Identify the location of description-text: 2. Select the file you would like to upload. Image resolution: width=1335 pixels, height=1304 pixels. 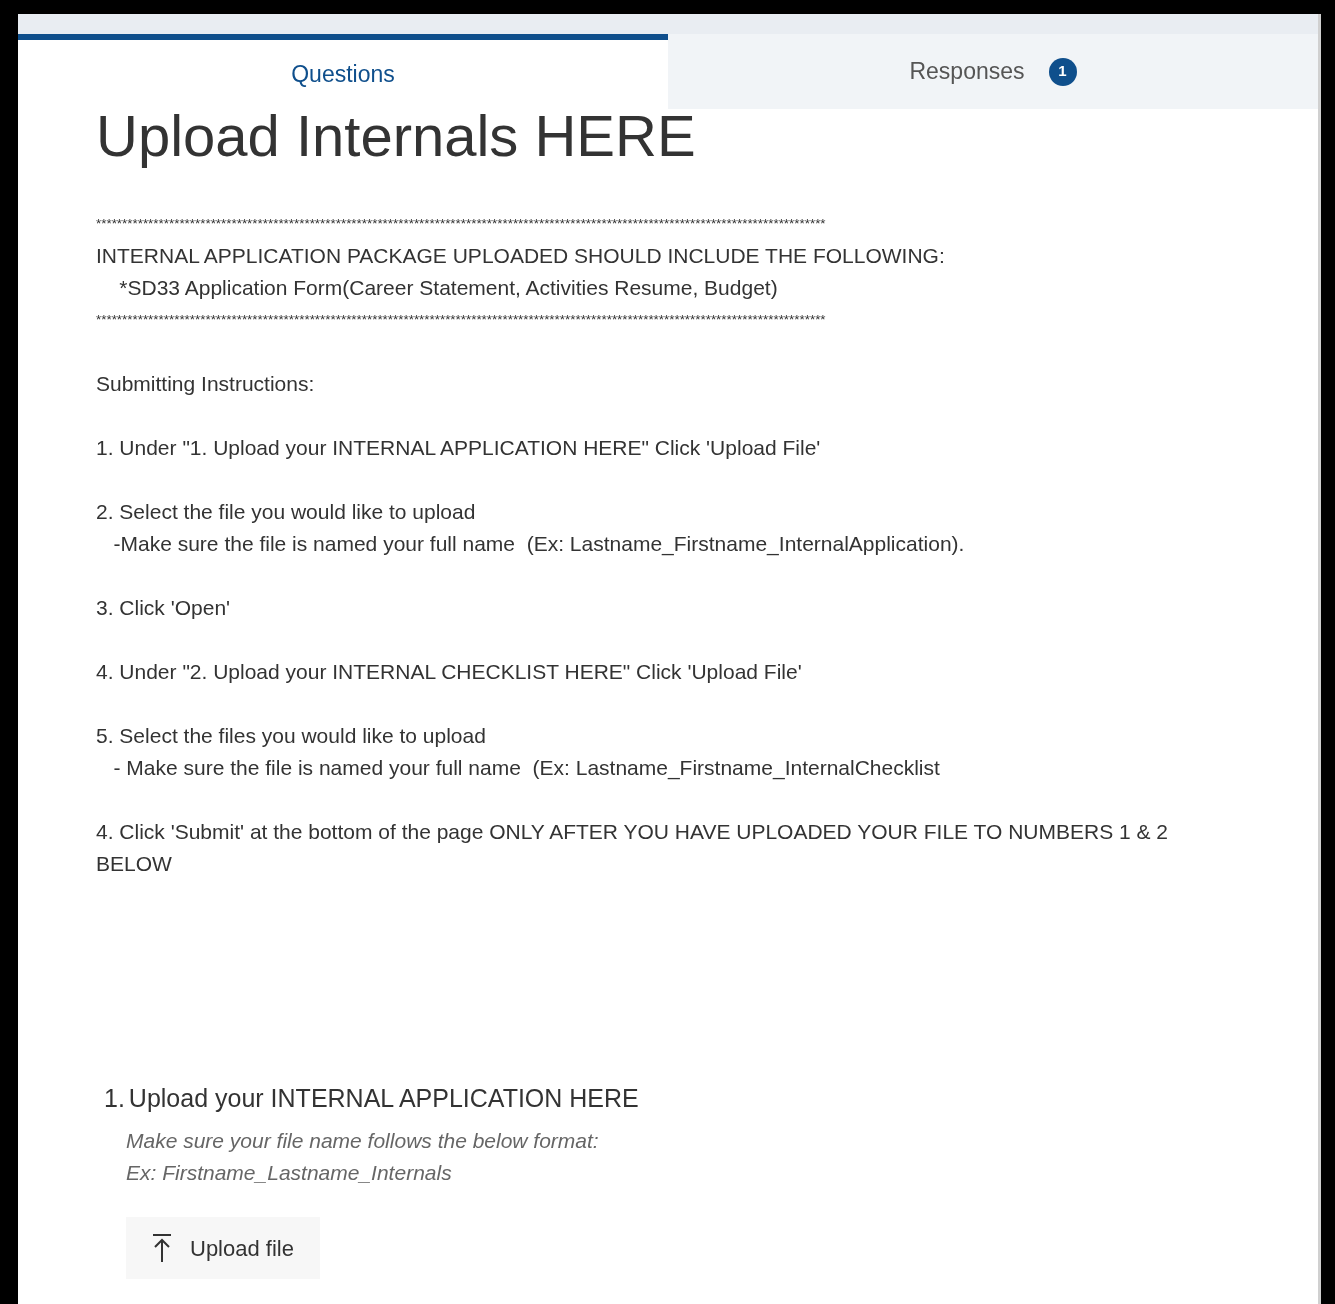
(286, 511).